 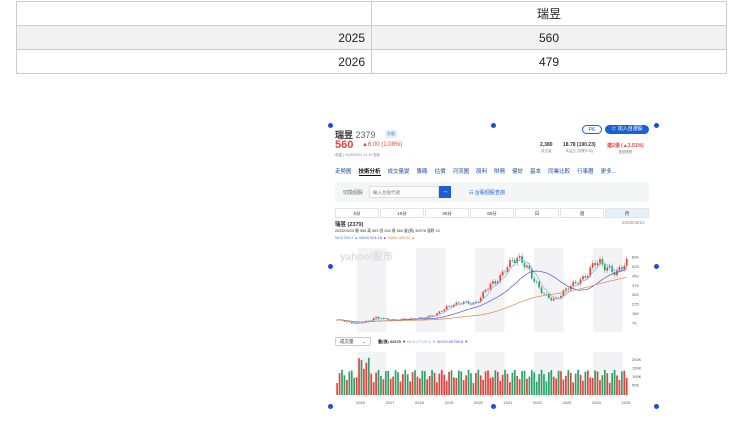 I want to click on vol-tick: 200K, so click(x=637, y=359).